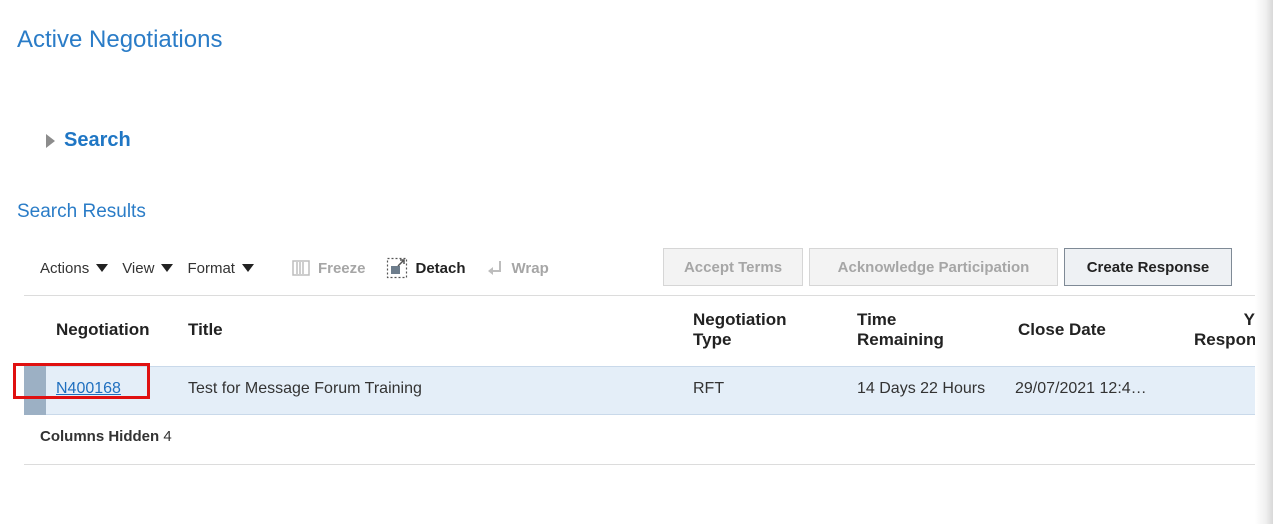 The width and height of the screenshot is (1273, 524). What do you see at coordinates (494, 268) in the screenshot?
I see `wrap-icon` at bounding box center [494, 268].